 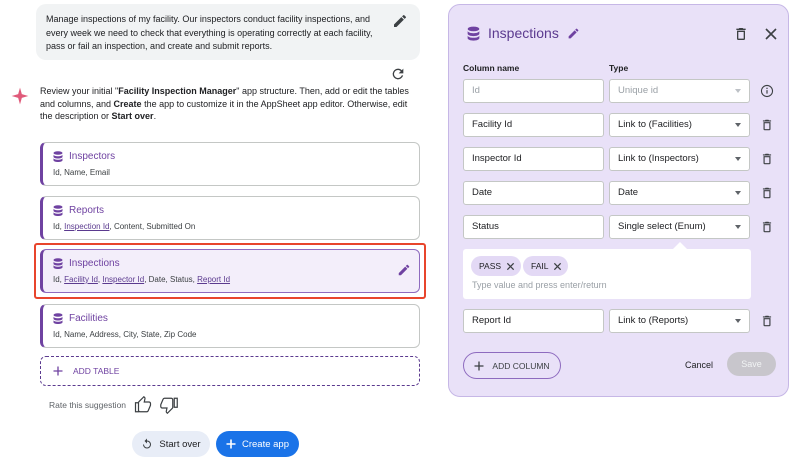 What do you see at coordinates (87, 210) in the screenshot?
I see `table-name: Reports` at bounding box center [87, 210].